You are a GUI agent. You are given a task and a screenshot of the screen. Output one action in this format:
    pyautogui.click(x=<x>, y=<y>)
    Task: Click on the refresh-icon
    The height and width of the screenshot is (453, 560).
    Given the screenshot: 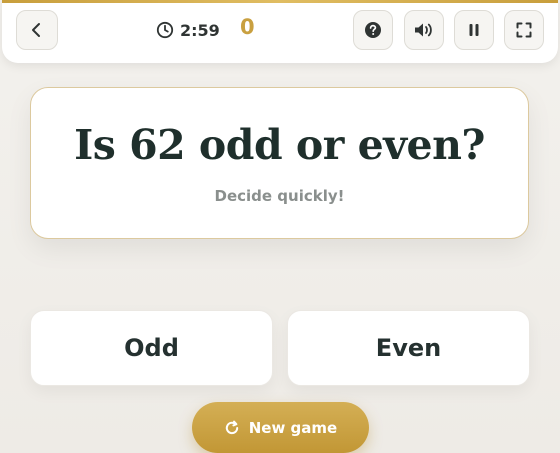 What is the action you would take?
    pyautogui.click(x=231, y=427)
    